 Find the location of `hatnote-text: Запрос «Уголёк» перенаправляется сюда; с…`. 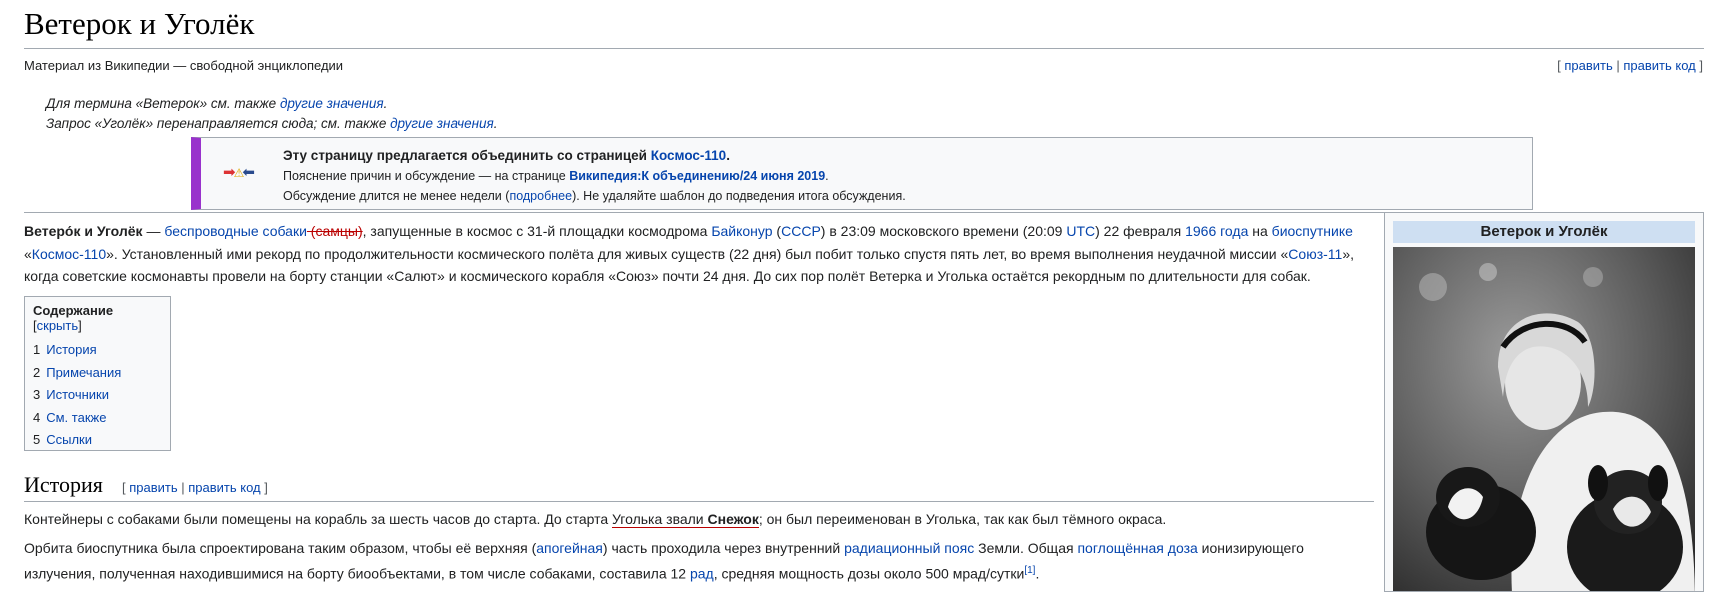

hatnote-text: Запрос «Уголёк» перенаправляется сюда; с… is located at coordinates (218, 123).